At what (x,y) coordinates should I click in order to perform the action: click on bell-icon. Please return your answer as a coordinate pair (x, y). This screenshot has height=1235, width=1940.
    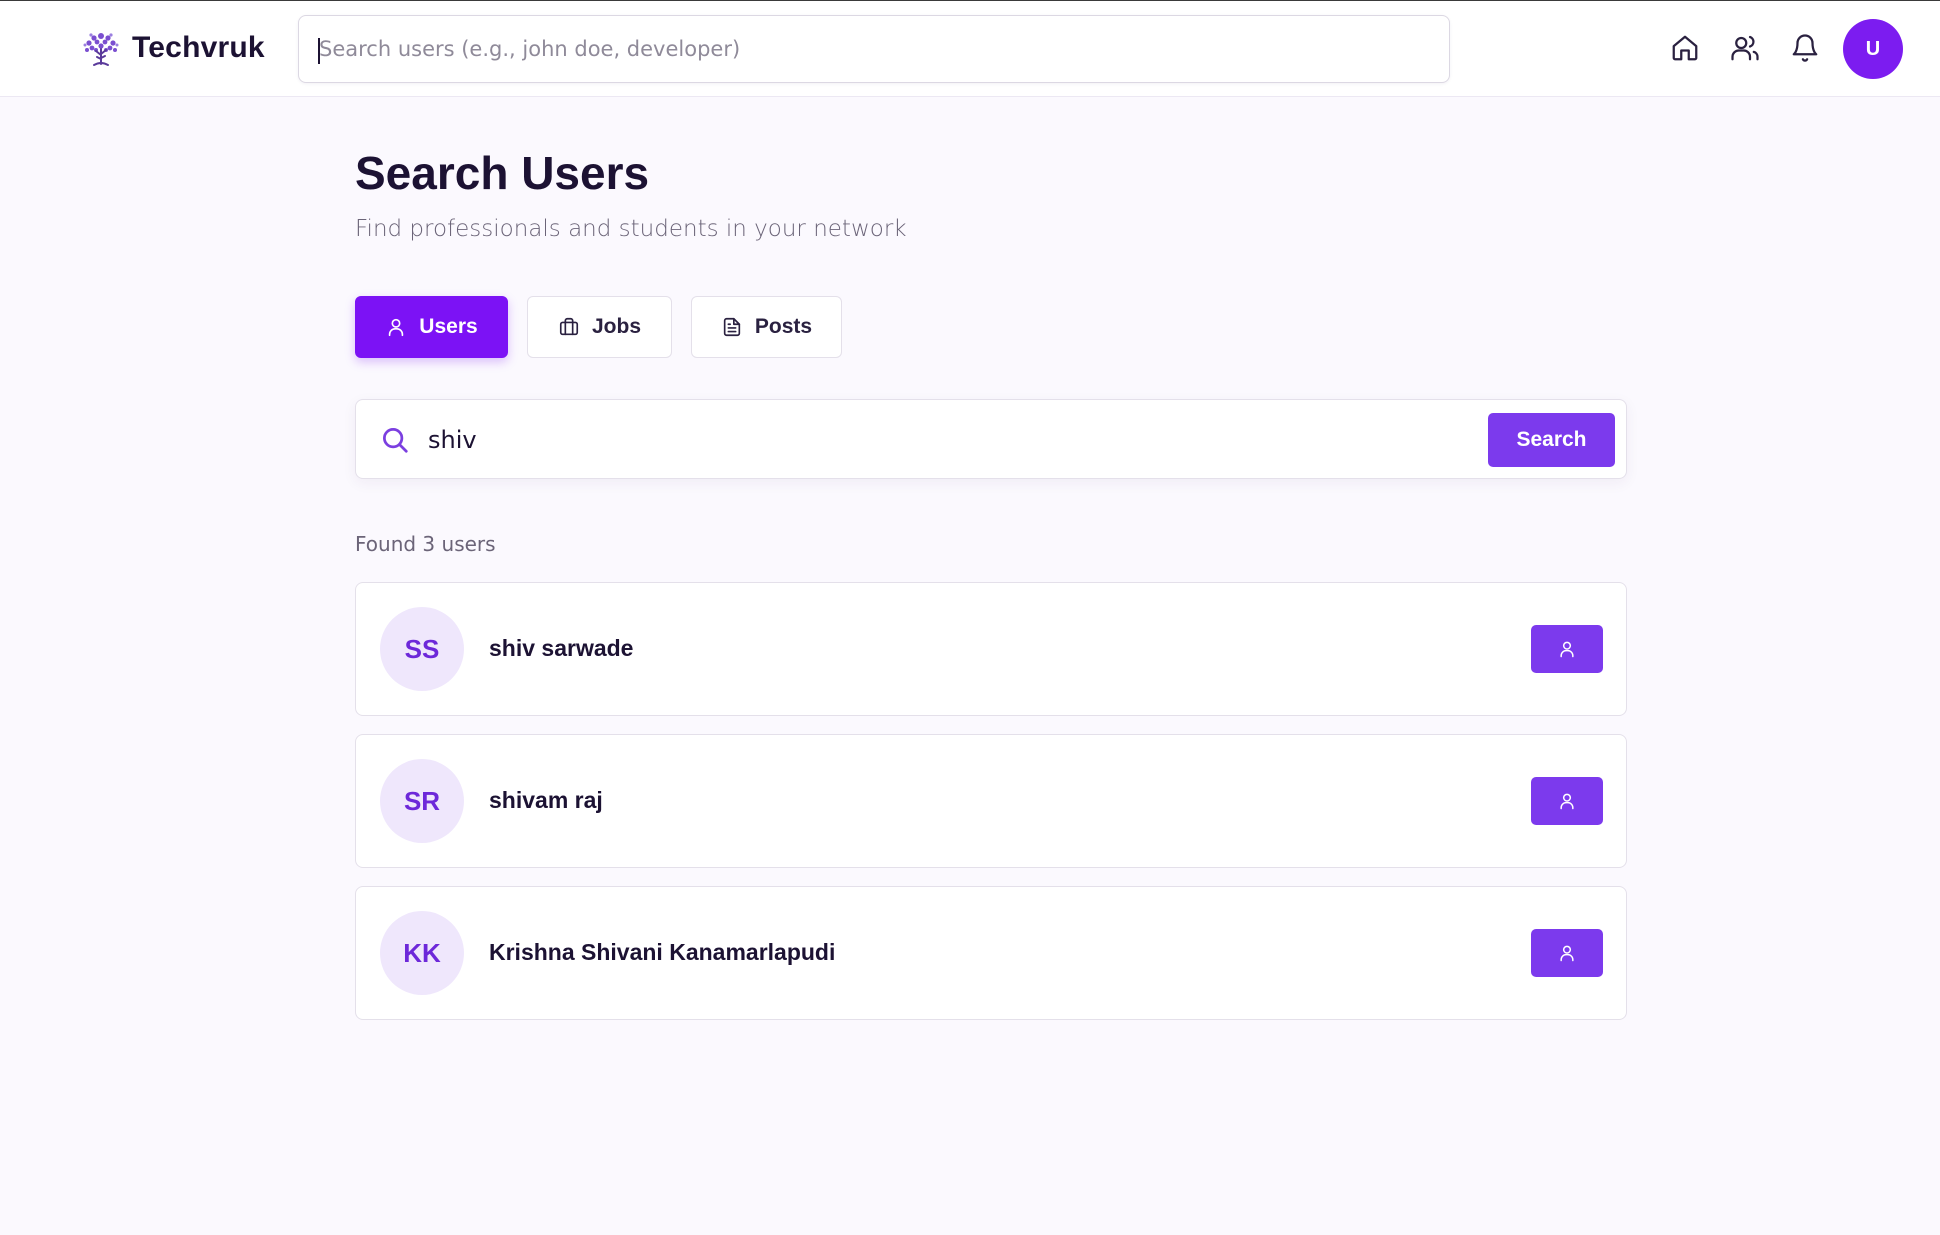
    Looking at the image, I should click on (1805, 48).